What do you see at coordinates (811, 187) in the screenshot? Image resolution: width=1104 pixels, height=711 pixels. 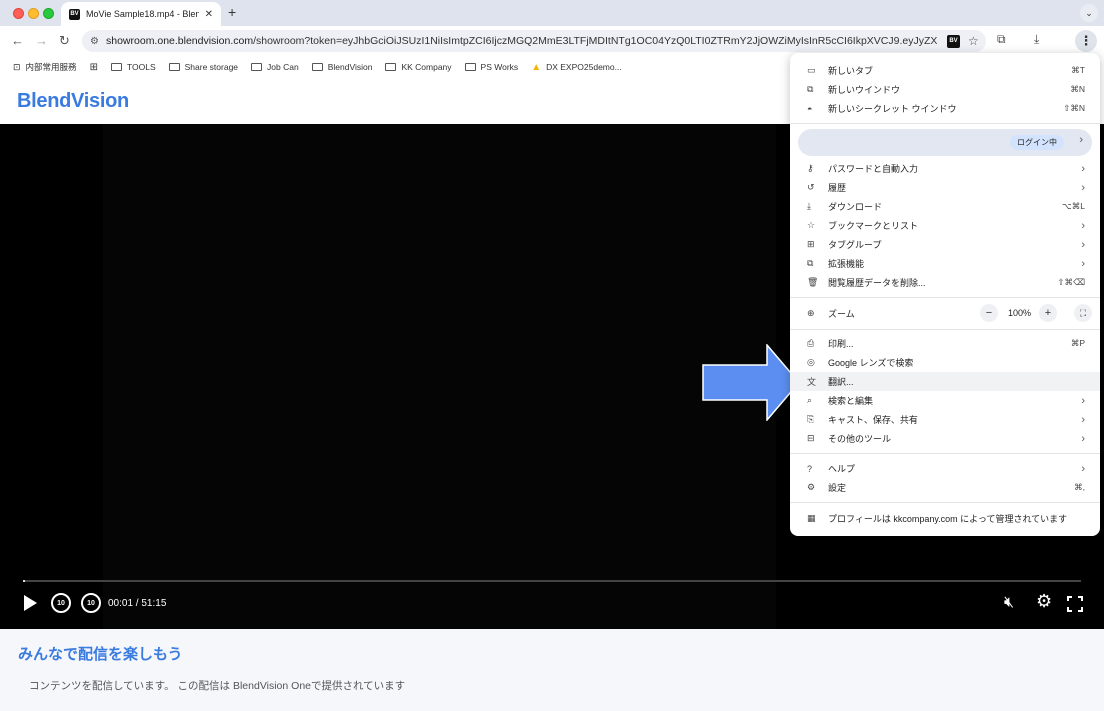 I see `history-icon: ↺` at bounding box center [811, 187].